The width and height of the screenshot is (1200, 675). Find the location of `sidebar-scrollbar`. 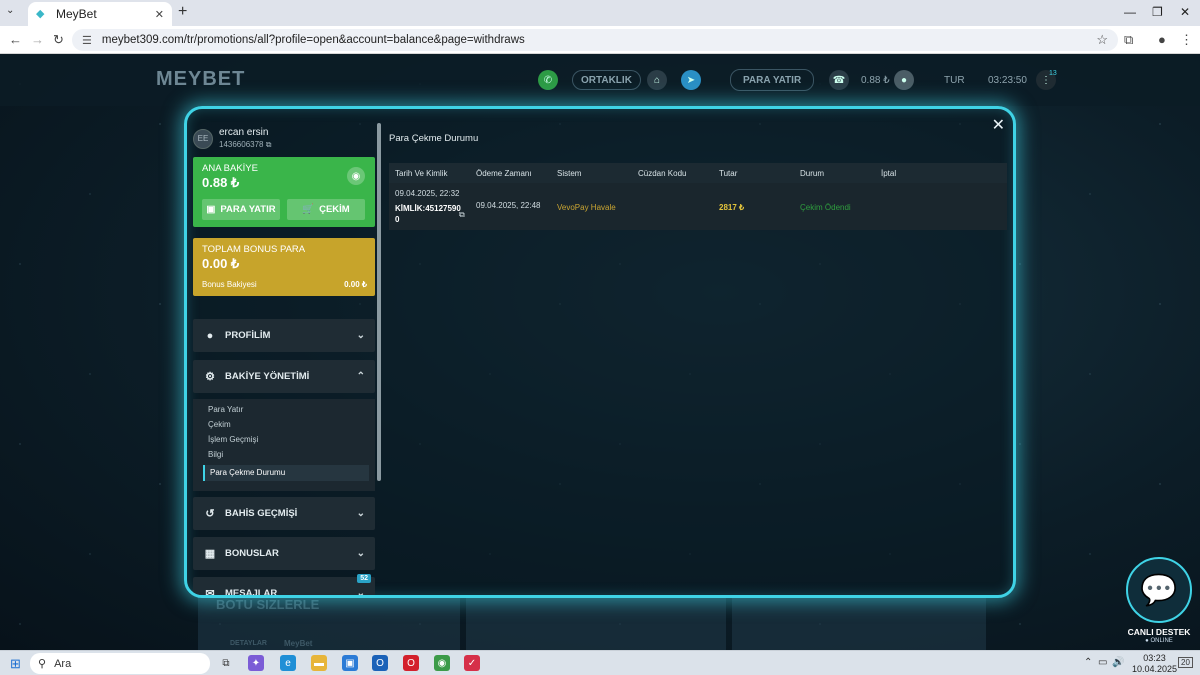

sidebar-scrollbar is located at coordinates (379, 302).